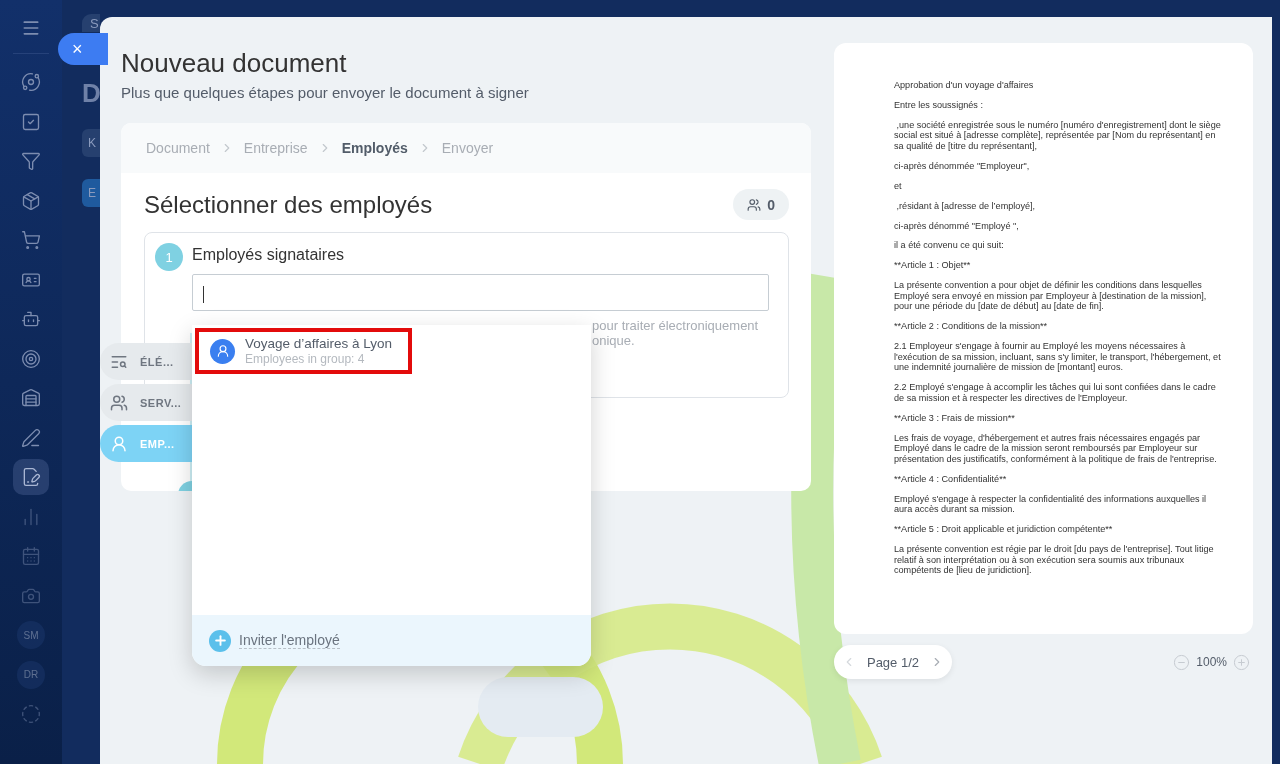  I want to click on funnel-icon, so click(31, 161).